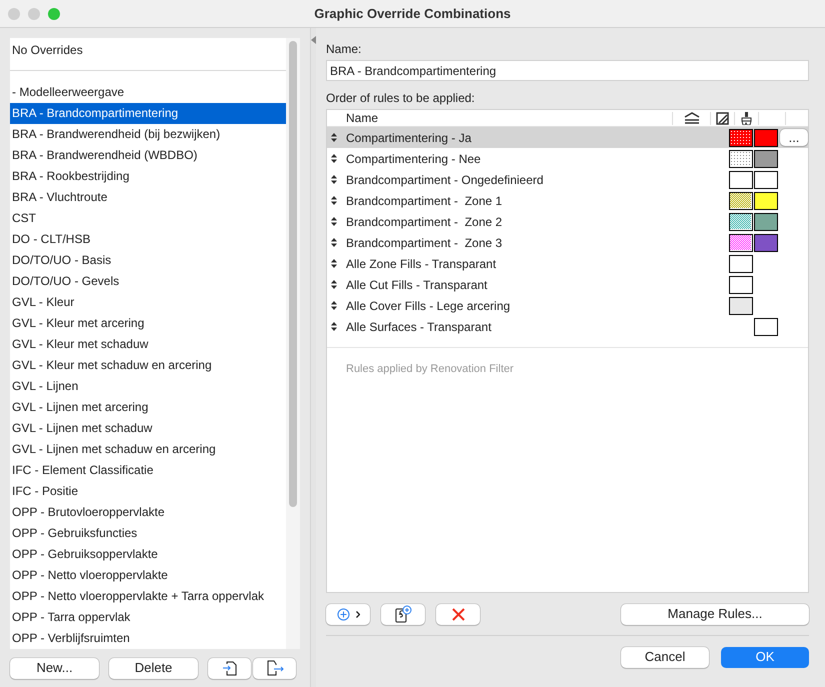 This screenshot has width=825, height=687. Describe the element at coordinates (148, 365) in the screenshot. I see `list-item: GVL - Kleur met schaduw en arcering` at that location.